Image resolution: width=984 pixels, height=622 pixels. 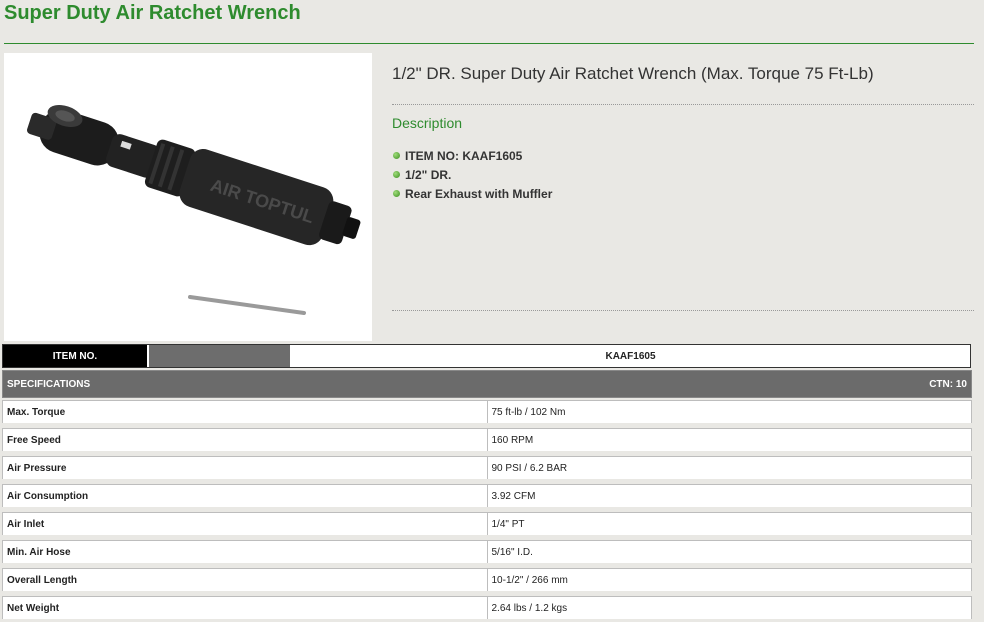 What do you see at coordinates (479, 193) in the screenshot?
I see `description-item-text: Rear Exhaust with Muffler` at bounding box center [479, 193].